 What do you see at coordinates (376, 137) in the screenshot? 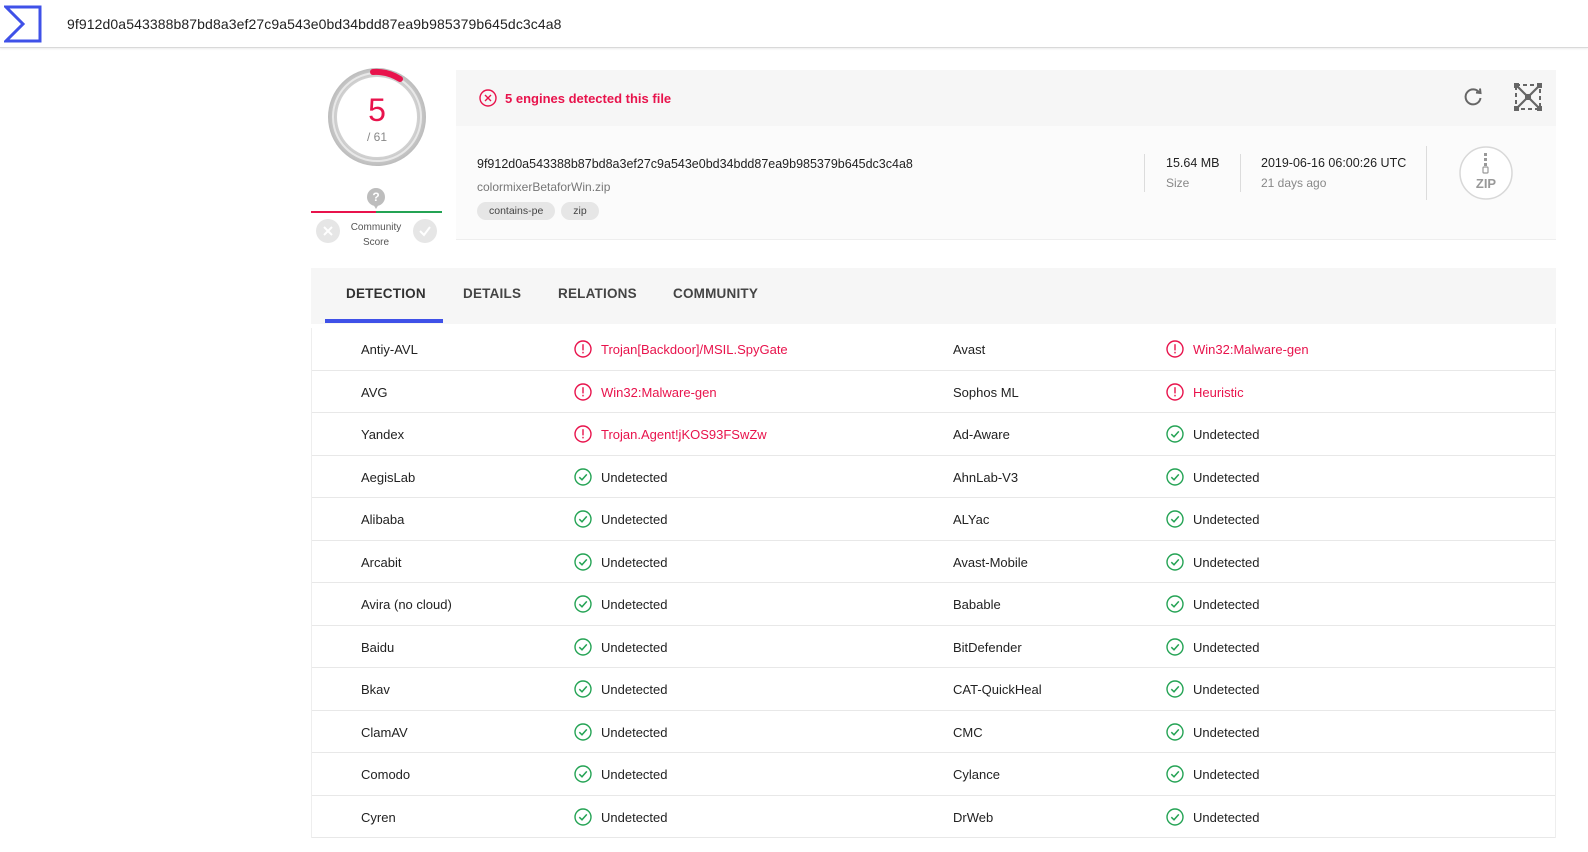
I see `total-engines: / 61` at bounding box center [376, 137].